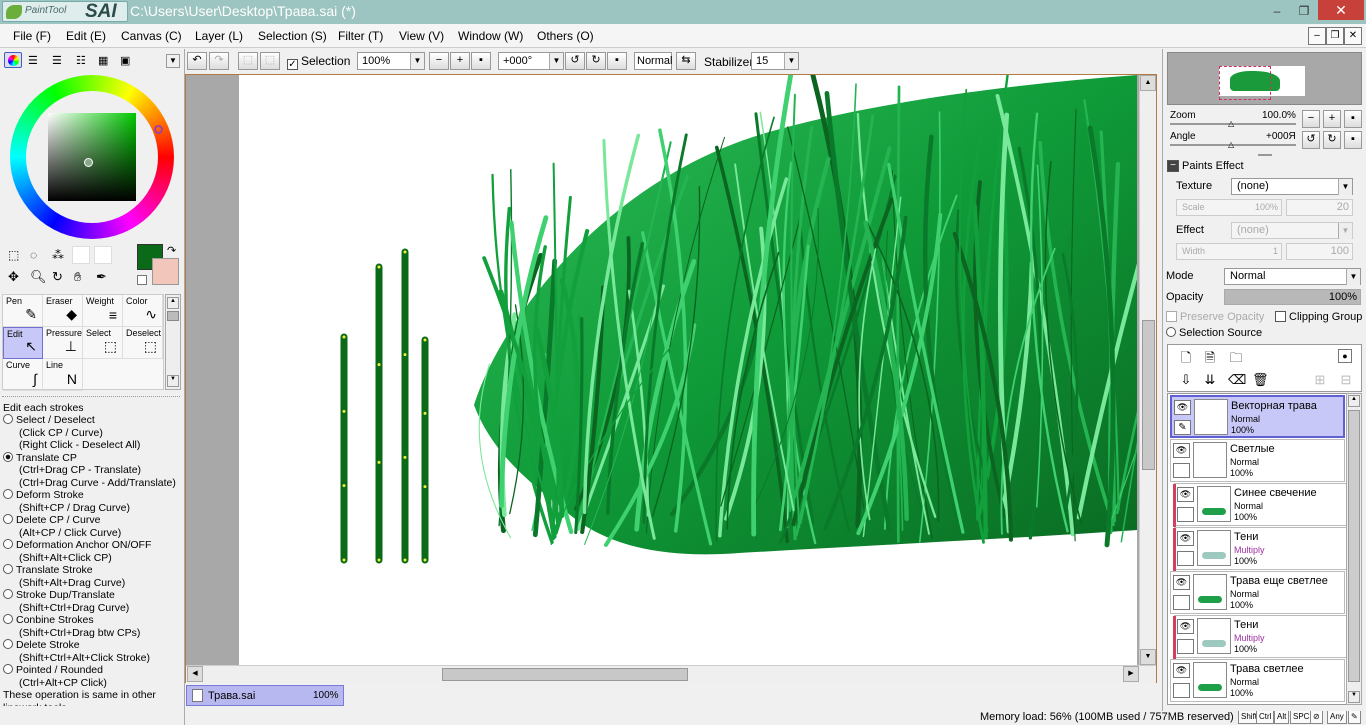  What do you see at coordinates (143, 343) in the screenshot?
I see `tool-deselect: Deselect ⬚` at bounding box center [143, 343].